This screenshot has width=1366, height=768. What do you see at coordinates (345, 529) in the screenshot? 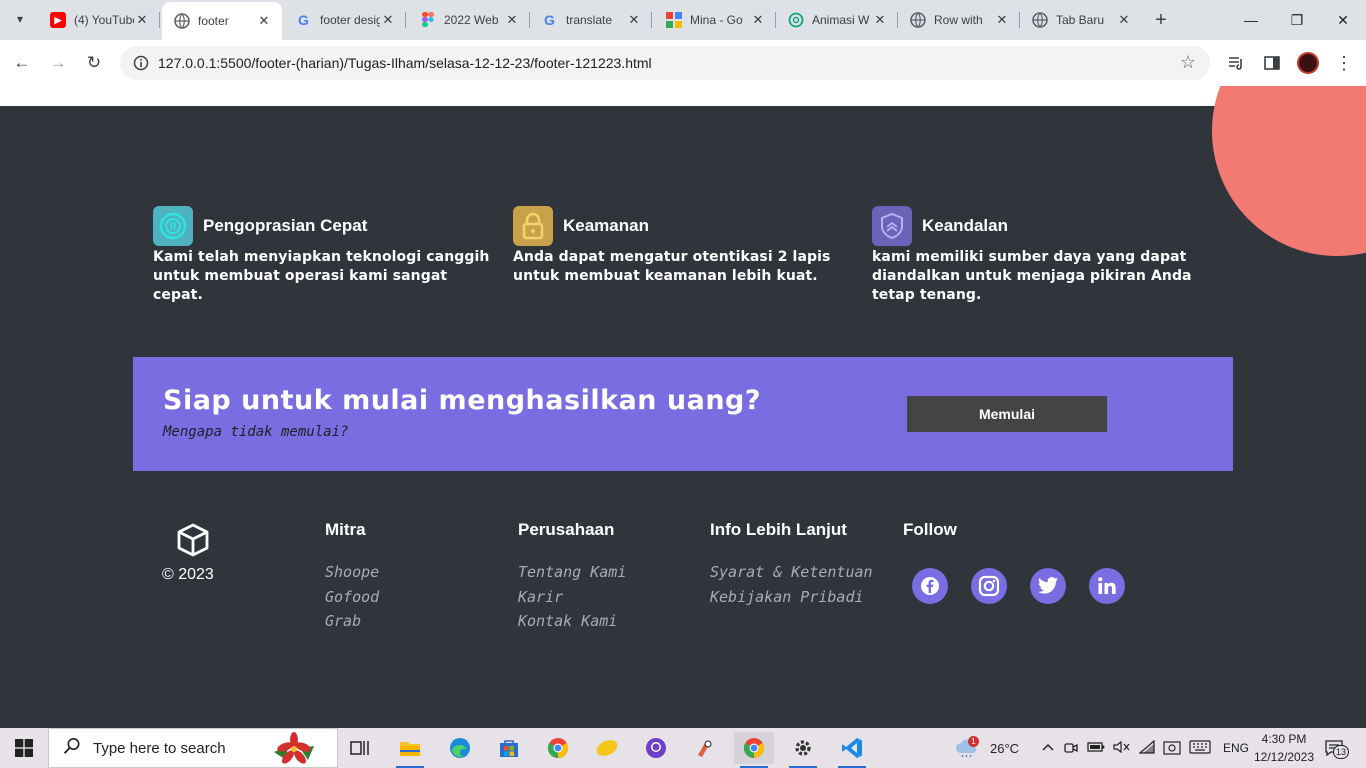
I see `footer-column-heading: Mitra` at bounding box center [345, 529].